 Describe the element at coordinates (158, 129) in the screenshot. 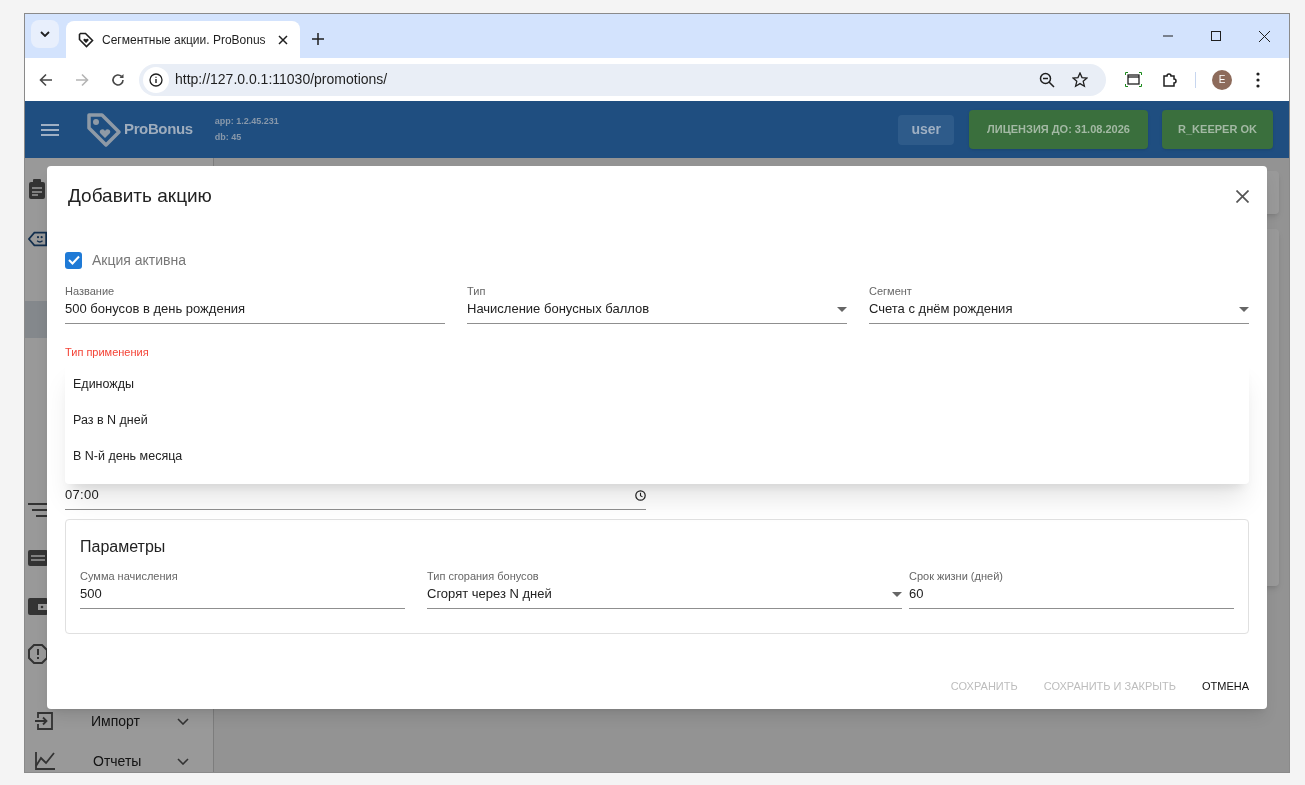

I see `brand-name: ProBonus` at that location.